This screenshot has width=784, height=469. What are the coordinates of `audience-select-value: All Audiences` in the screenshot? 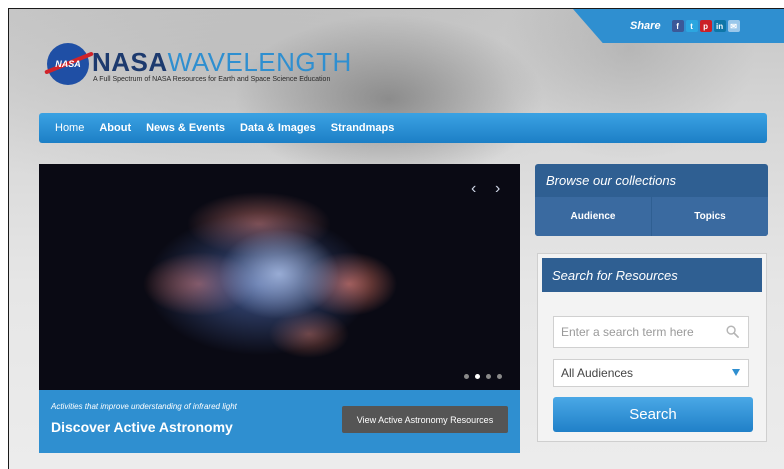 It's located at (597, 373).